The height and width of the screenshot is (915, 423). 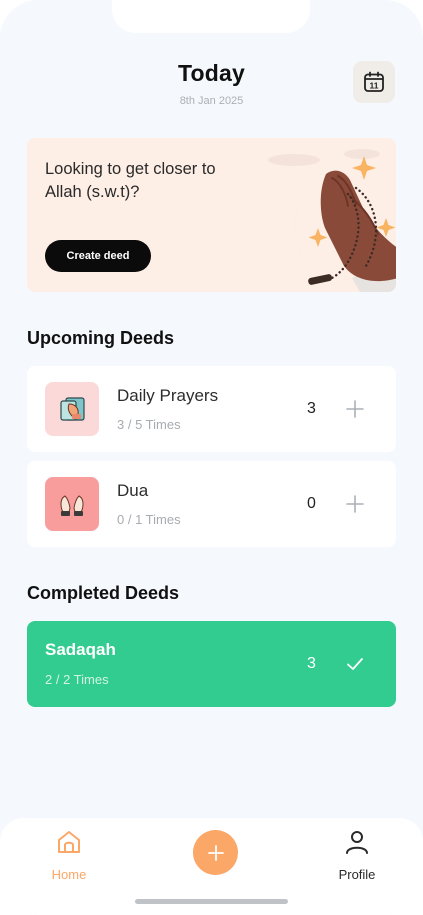 I want to click on deed-card-daily-prayers: Daily Prayers 3 / 5 Times 3, so click(x=211, y=409).